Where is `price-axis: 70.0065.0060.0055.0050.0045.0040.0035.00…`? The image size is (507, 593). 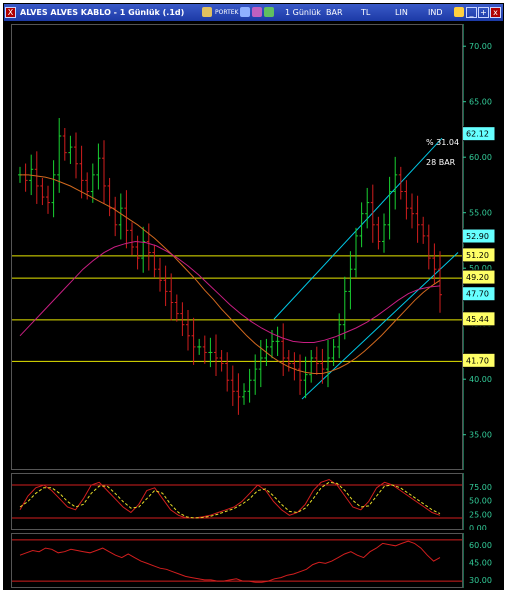 price-axis: 70.0065.0060.0055.0050.0045.0040.0035.00… is located at coordinates (481, 247).